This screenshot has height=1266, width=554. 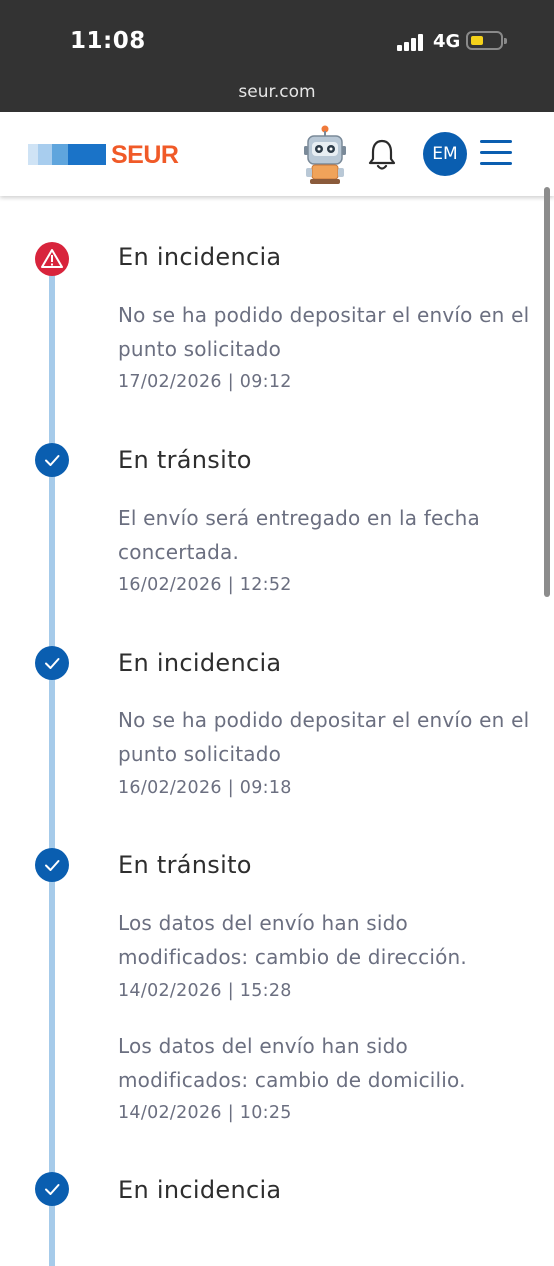 What do you see at coordinates (325, 155) in the screenshot?
I see `robot-assistant-icon` at bounding box center [325, 155].